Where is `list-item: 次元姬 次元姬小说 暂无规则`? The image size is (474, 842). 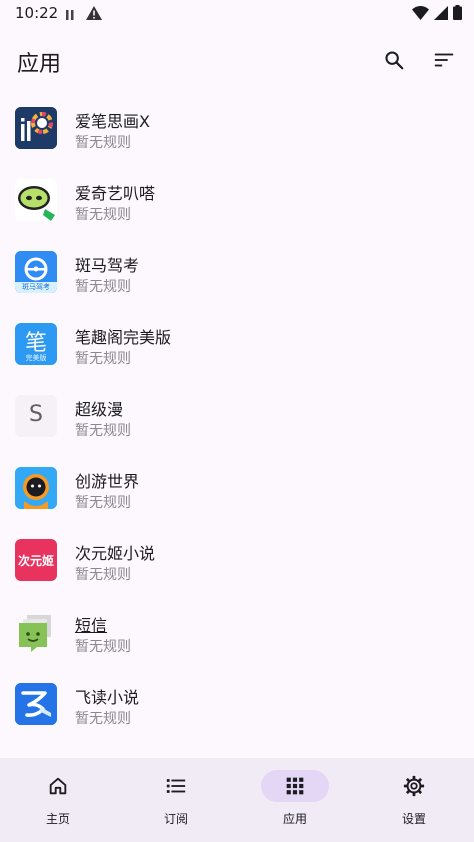 list-item: 次元姬 次元姬小说 暂无规则 is located at coordinates (237, 560).